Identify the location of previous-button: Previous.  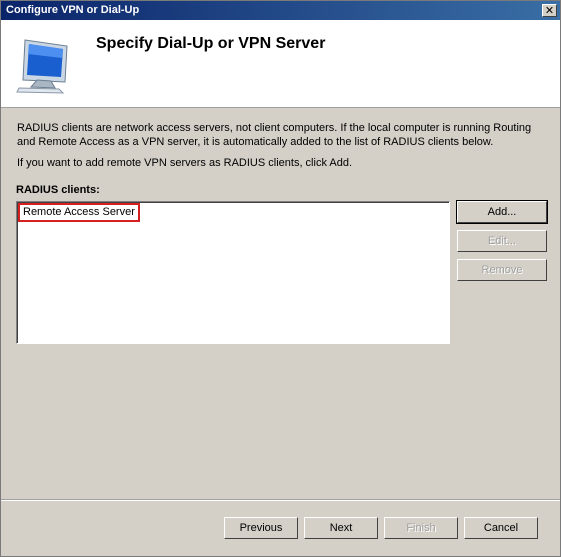
(261, 528).